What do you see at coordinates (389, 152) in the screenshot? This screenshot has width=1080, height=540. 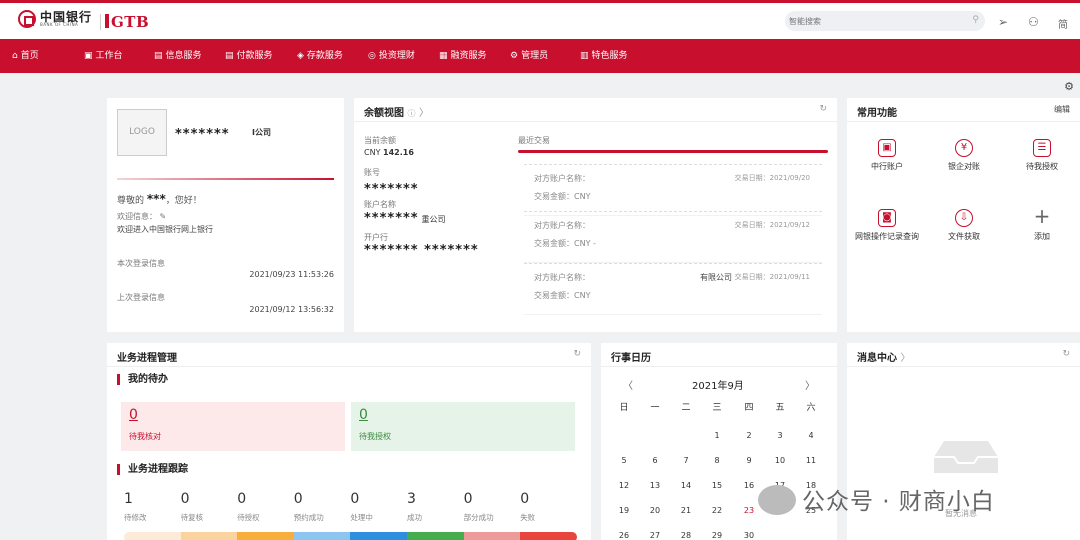 I see `current-balance: CNY 142.16` at bounding box center [389, 152].